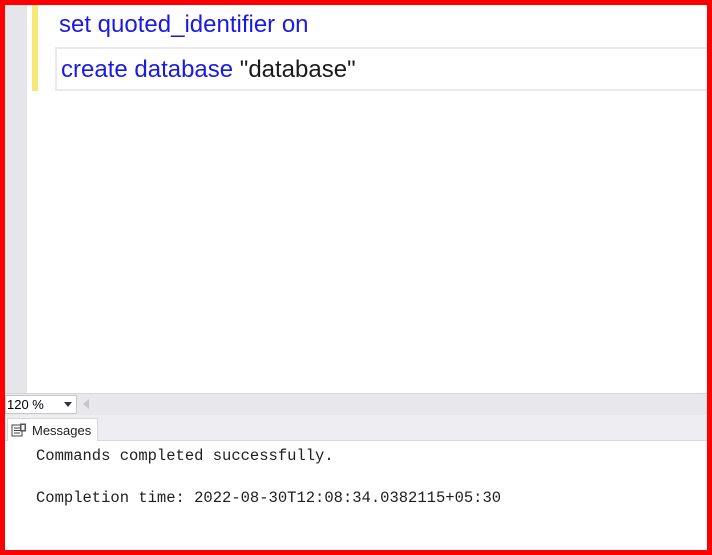  Describe the element at coordinates (381, 69) in the screenshot. I see `code-line-2-current: create database "database"` at that location.